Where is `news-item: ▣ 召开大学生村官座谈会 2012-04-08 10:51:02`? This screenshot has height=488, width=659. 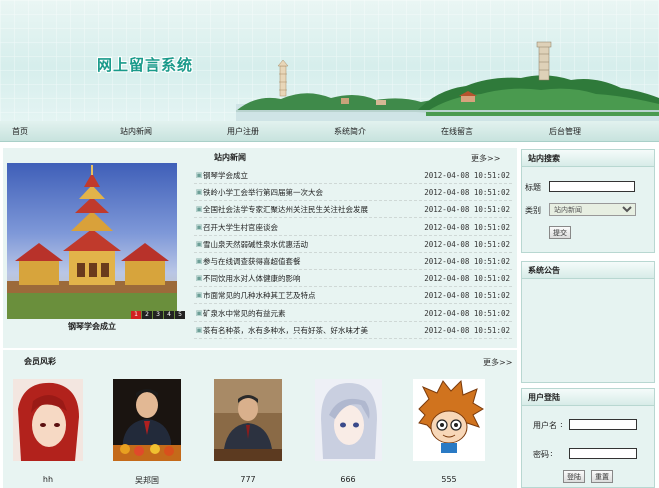
news-item: ▣ 召开大学生村官座谈会 2012-04-08 10:51:02 is located at coordinates (353, 227).